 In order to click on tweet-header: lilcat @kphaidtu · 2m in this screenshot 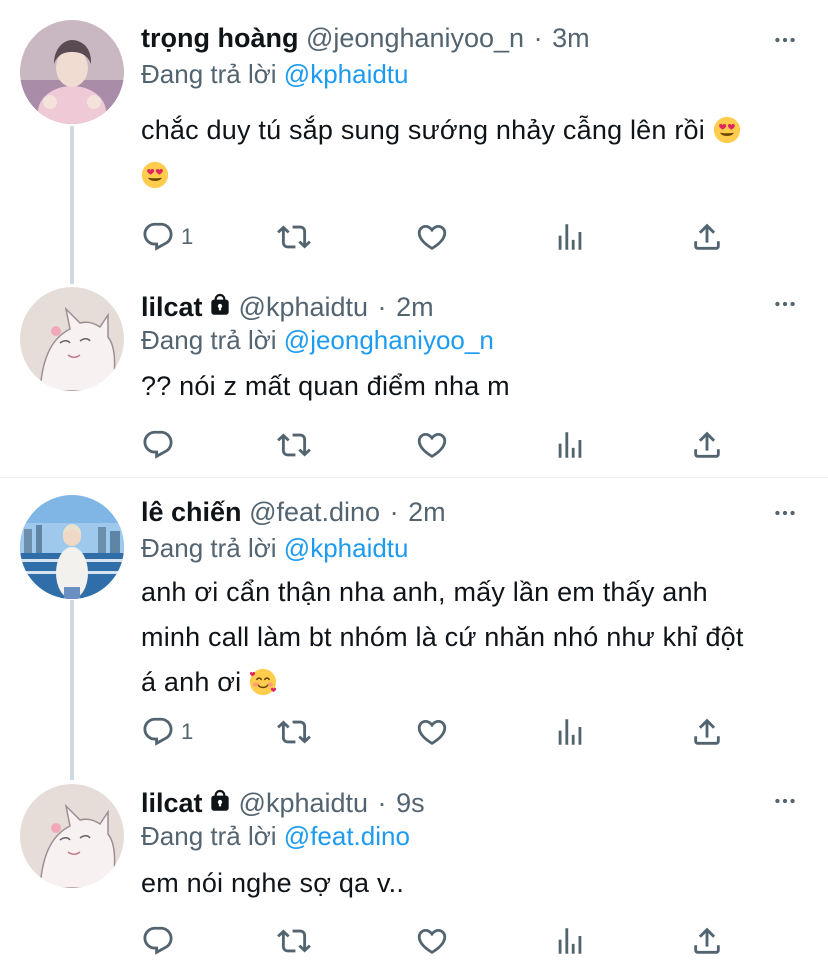, I will do `click(287, 307)`.